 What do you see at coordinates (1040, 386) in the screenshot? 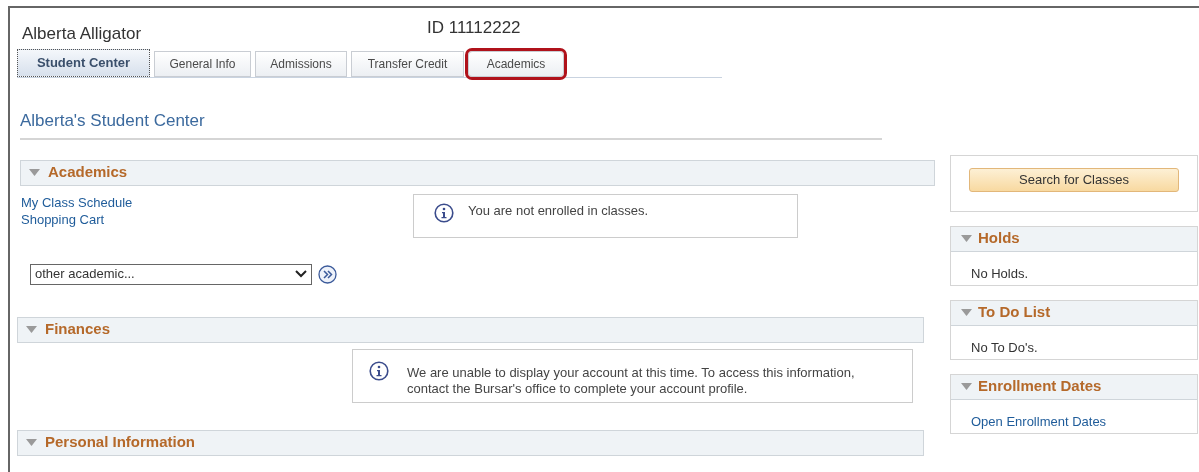
I see `panel-title: Enrollment Dates` at bounding box center [1040, 386].